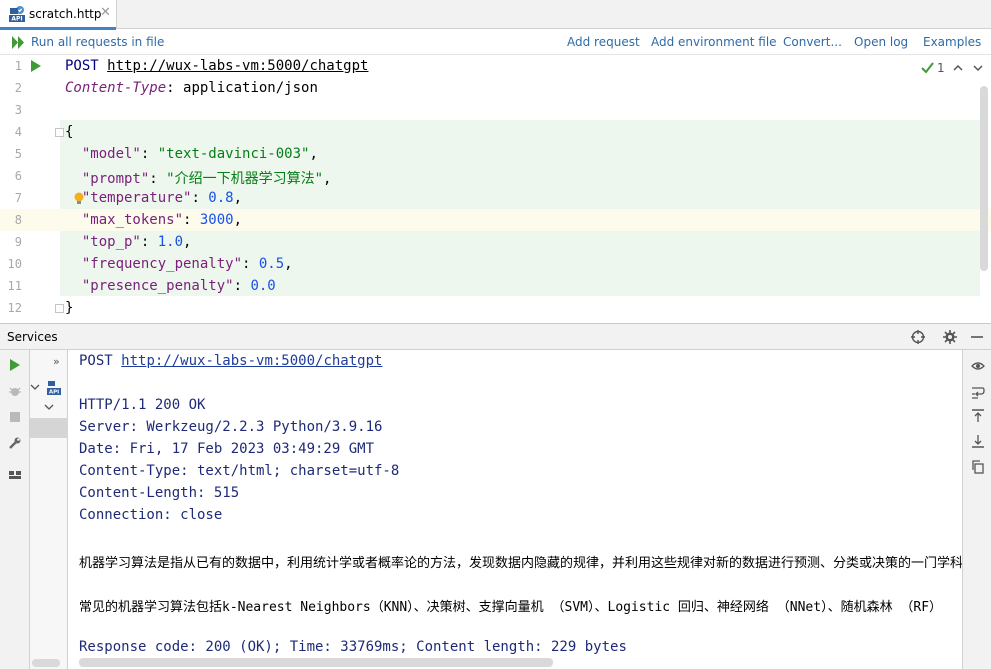  Describe the element at coordinates (490, 243) in the screenshot. I see `editor-line: 9 "top_p": 1.0,` at that location.